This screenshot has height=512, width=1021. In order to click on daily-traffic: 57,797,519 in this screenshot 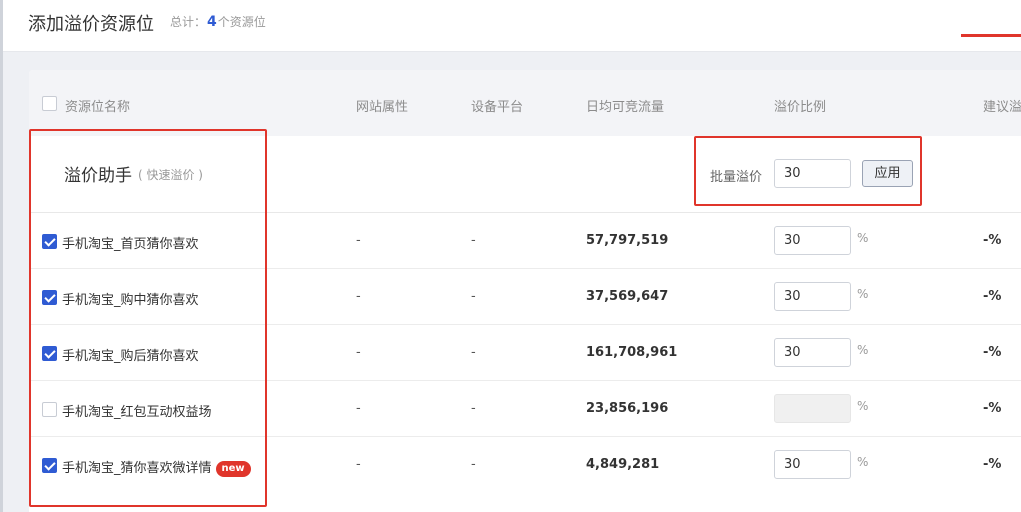, I will do `click(627, 240)`.